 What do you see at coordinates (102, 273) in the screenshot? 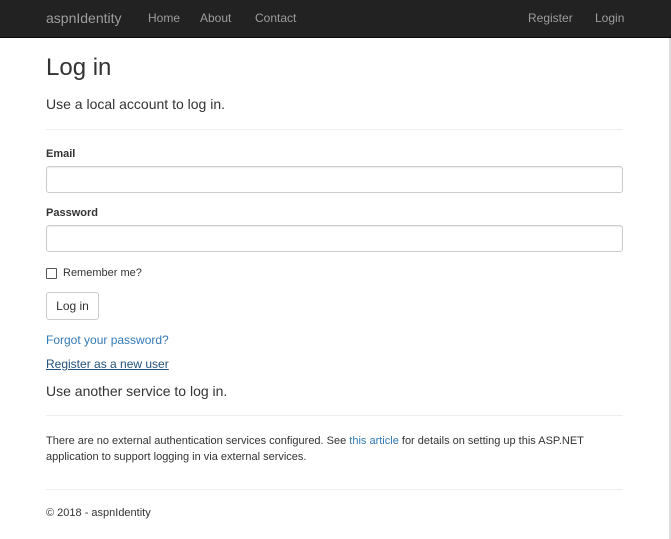
I see `remember-me-label: Remember me?` at bounding box center [102, 273].